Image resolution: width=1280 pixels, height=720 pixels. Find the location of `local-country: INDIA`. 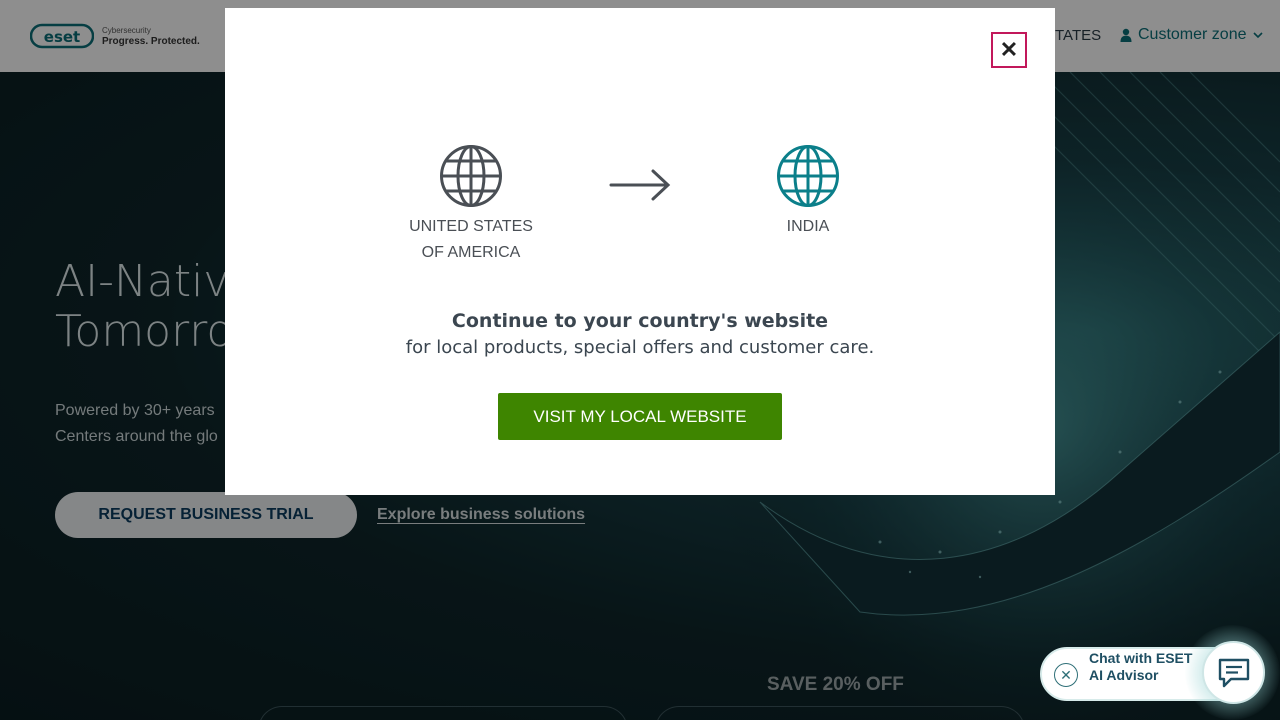

local-country: INDIA is located at coordinates (808, 192).